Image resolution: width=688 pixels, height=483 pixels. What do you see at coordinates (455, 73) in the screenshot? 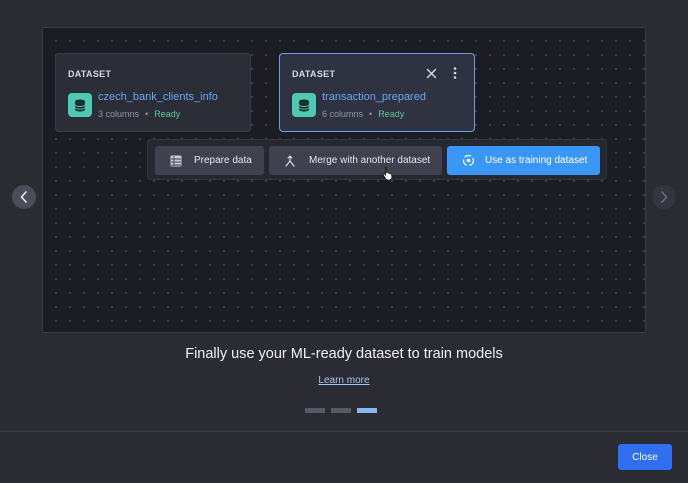
I see `more-vertical-icon` at bounding box center [455, 73].